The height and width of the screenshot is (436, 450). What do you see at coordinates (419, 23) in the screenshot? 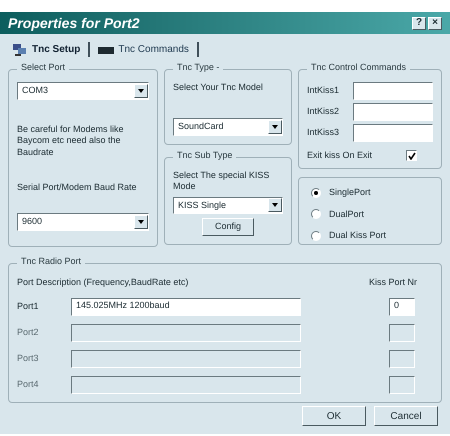
I see `help-button: ?` at bounding box center [419, 23].